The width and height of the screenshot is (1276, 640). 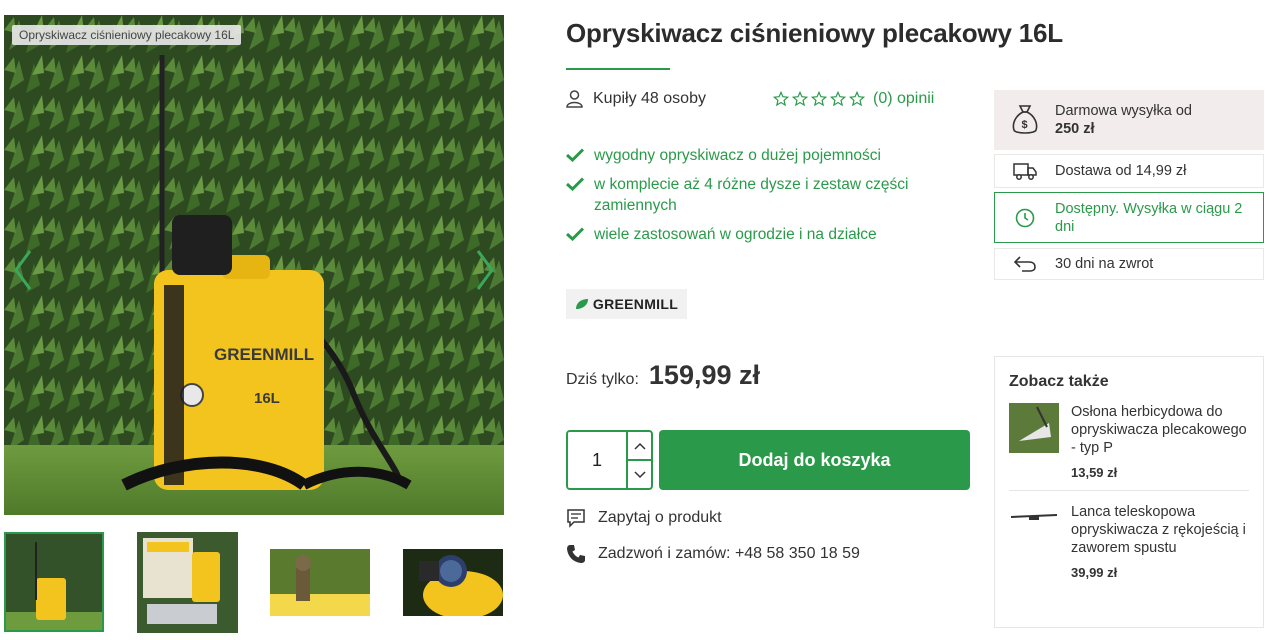 I want to click on buyers-text: Kupiły 48 osoby, so click(x=649, y=98).